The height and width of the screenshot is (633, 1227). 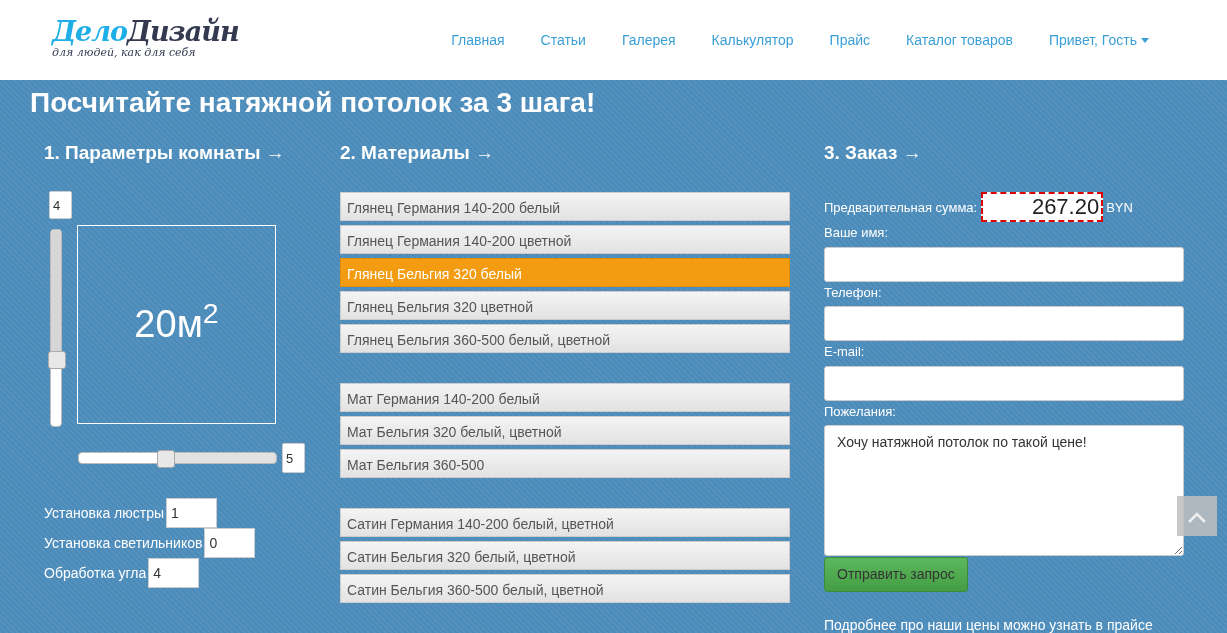 What do you see at coordinates (60, 205) in the screenshot?
I see `width-field: 4` at bounding box center [60, 205].